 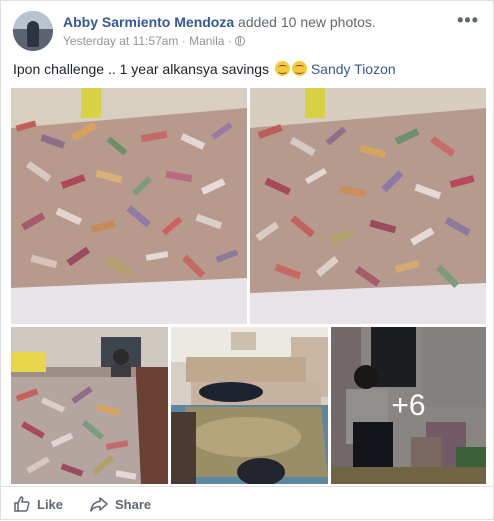 I want to click on photo-coins-bed, so click(x=249, y=405).